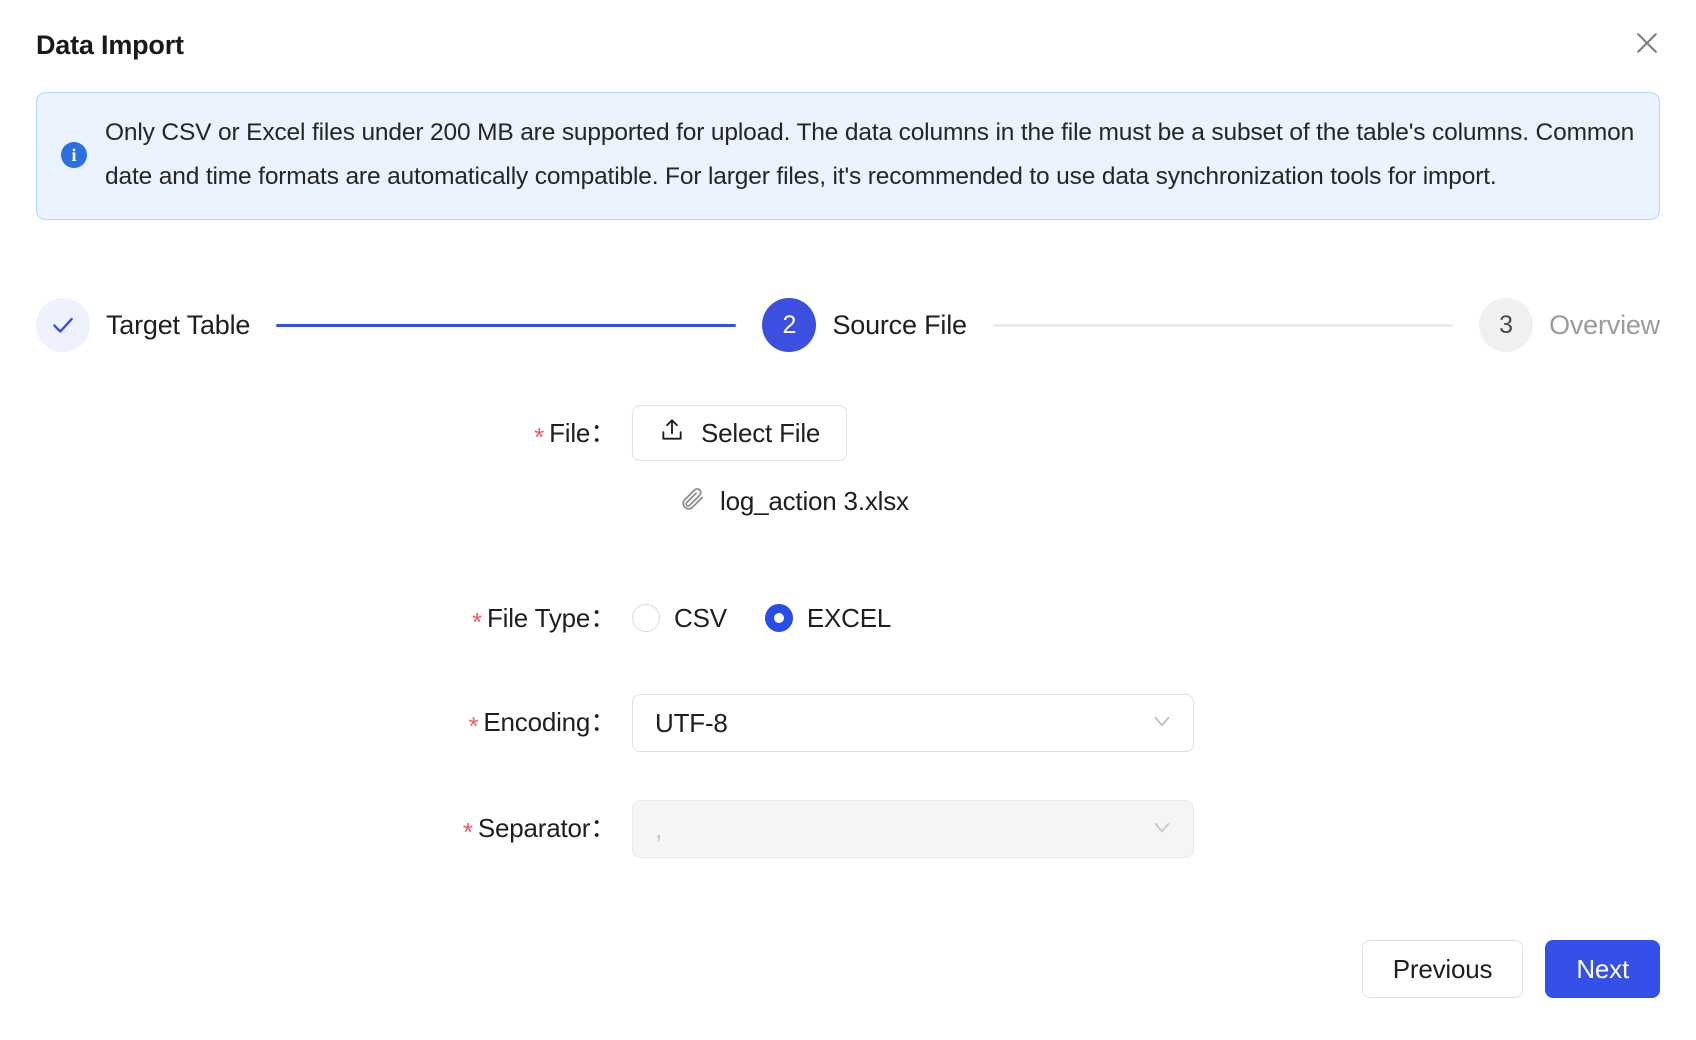 The image size is (1696, 1040). I want to click on separator-label: * Separator：, so click(316, 828).